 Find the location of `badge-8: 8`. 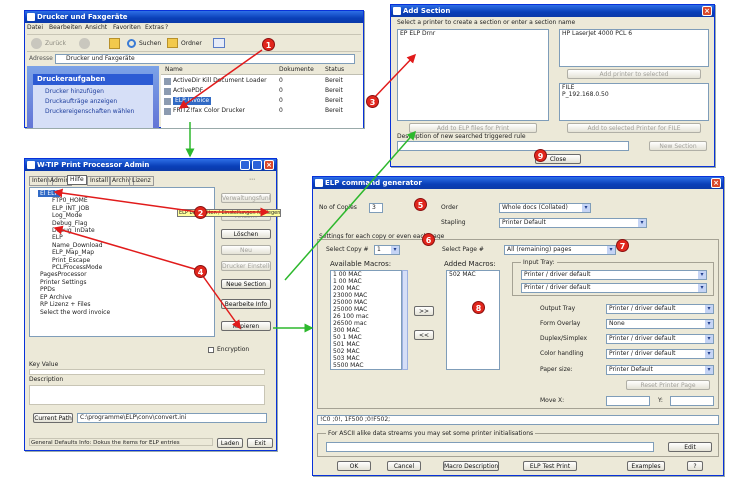

badge-8: 8 is located at coordinates (478, 307).